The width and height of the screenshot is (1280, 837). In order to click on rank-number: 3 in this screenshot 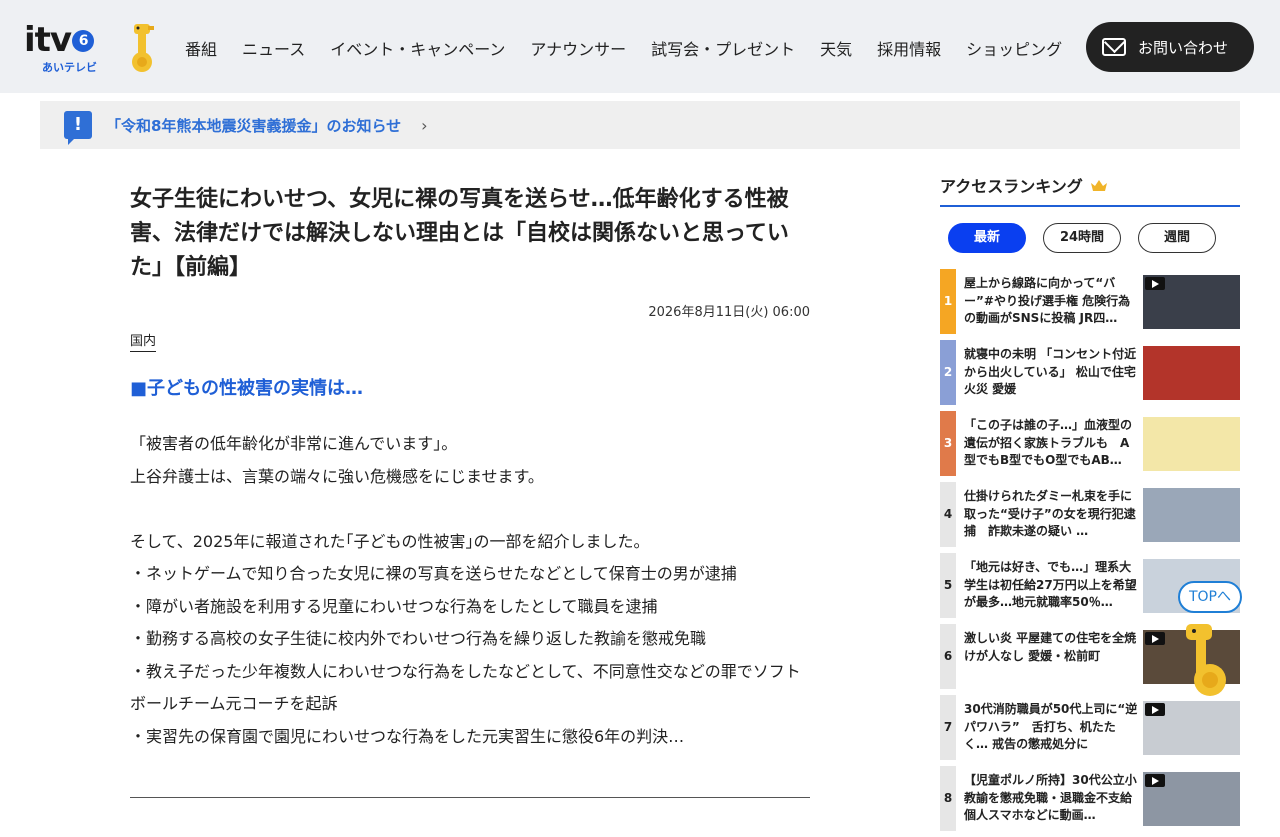, I will do `click(948, 443)`.